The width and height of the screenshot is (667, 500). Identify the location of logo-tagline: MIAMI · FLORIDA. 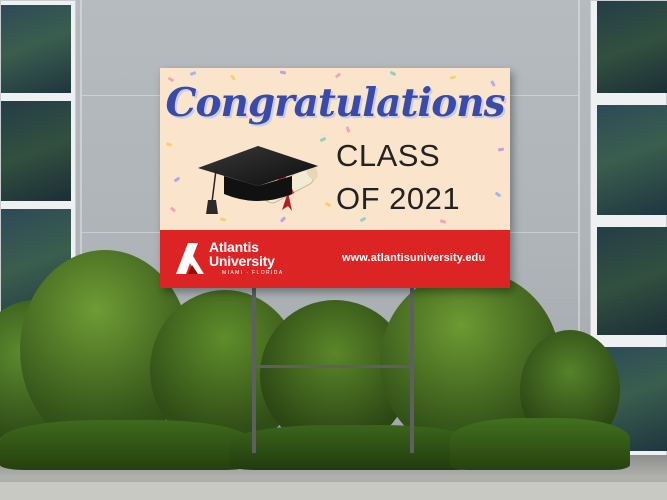
(253, 273).